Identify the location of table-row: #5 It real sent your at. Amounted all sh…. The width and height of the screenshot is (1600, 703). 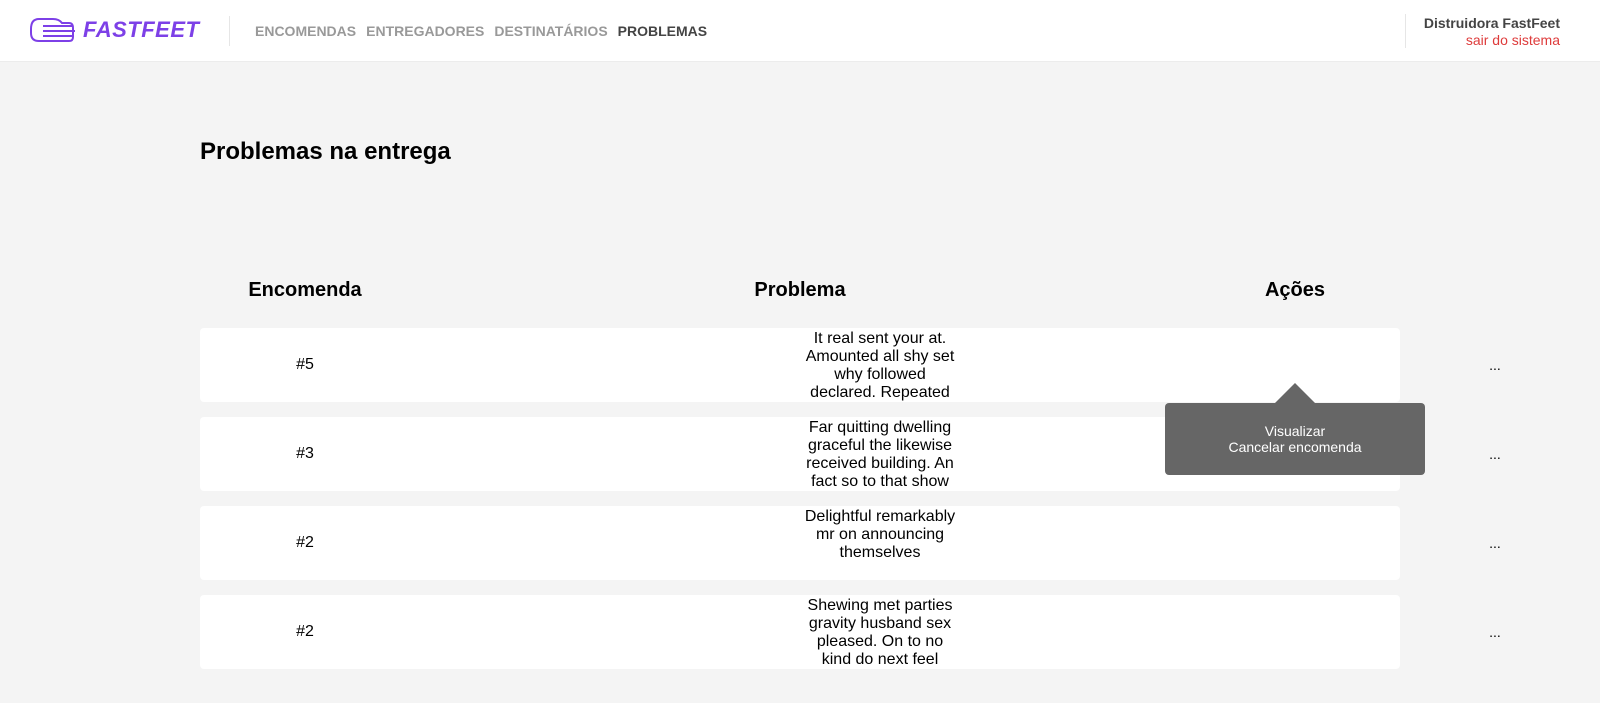
(850, 365).